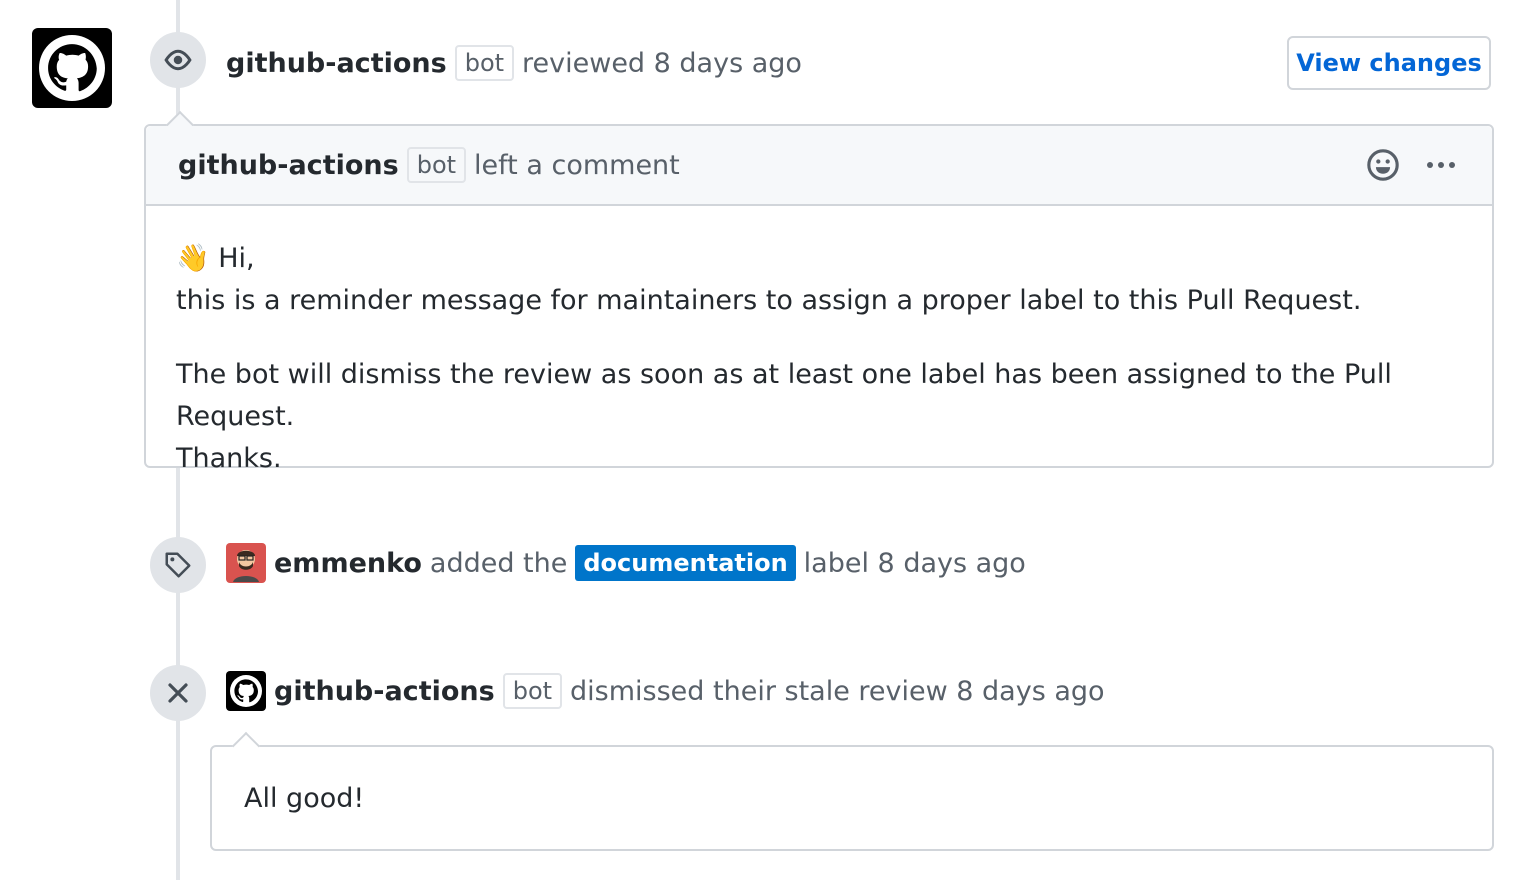 This screenshot has width=1528, height=880. Describe the element at coordinates (193, 258) in the screenshot. I see `wave-emoji: 👋` at that location.